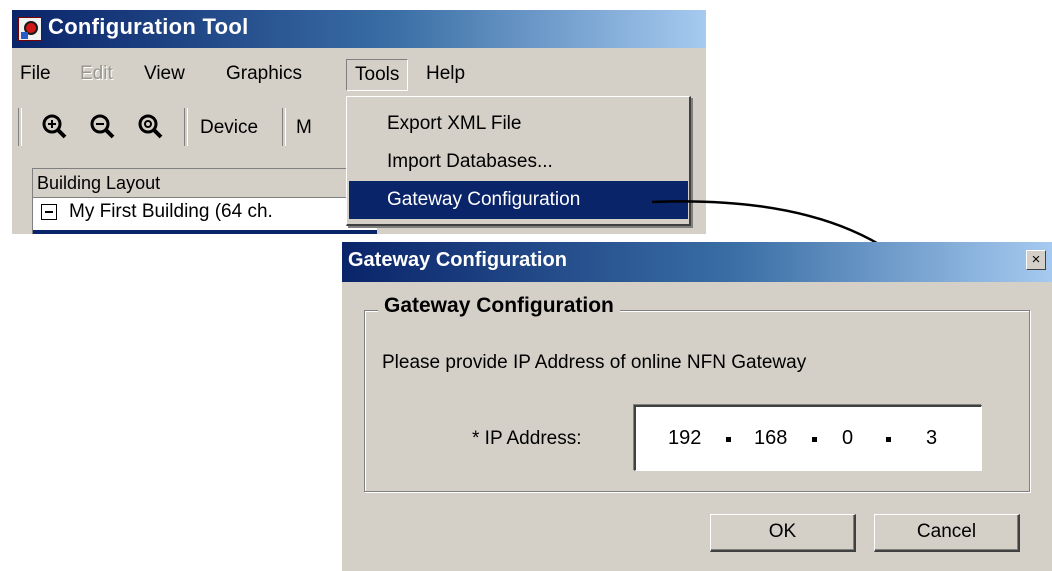  I want to click on ip-octet-1: 192, so click(684, 438).